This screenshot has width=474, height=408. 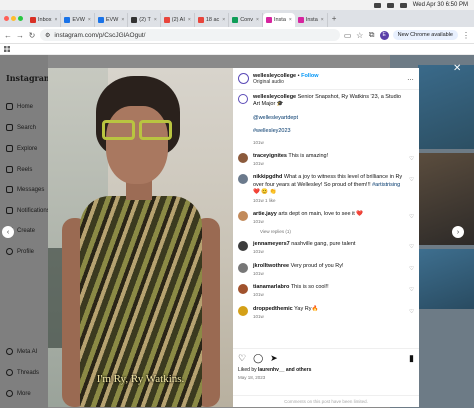 I want to click on profile-avatar: E, so click(x=384, y=35).